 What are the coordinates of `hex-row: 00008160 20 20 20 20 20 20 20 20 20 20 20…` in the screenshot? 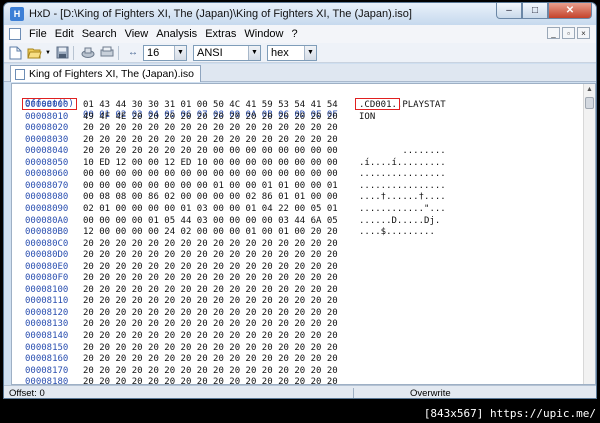 It's located at (297, 359).